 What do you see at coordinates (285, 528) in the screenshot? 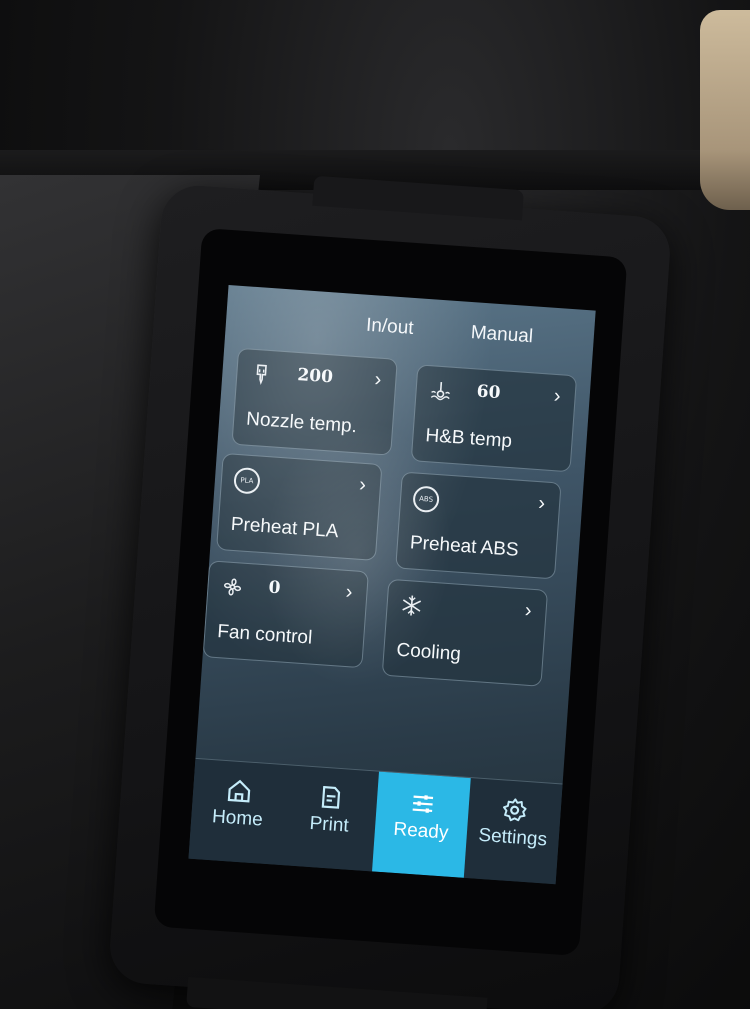
I see `preheat-pla-label: Preheat PLA` at bounding box center [285, 528].